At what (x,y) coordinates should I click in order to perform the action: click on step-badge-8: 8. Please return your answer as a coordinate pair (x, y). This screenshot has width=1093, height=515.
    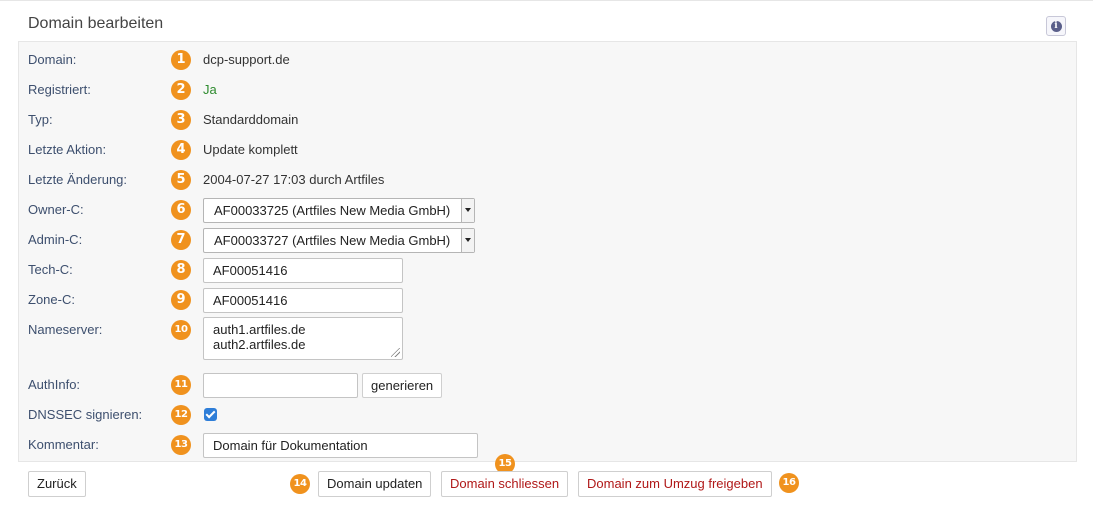
    Looking at the image, I should click on (181, 270).